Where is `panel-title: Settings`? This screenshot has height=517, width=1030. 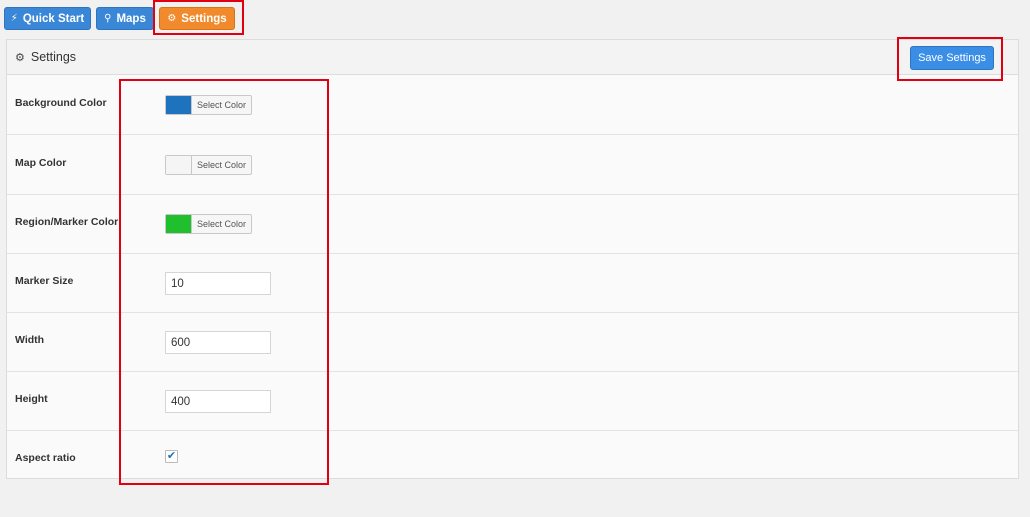
panel-title: Settings is located at coordinates (53, 57).